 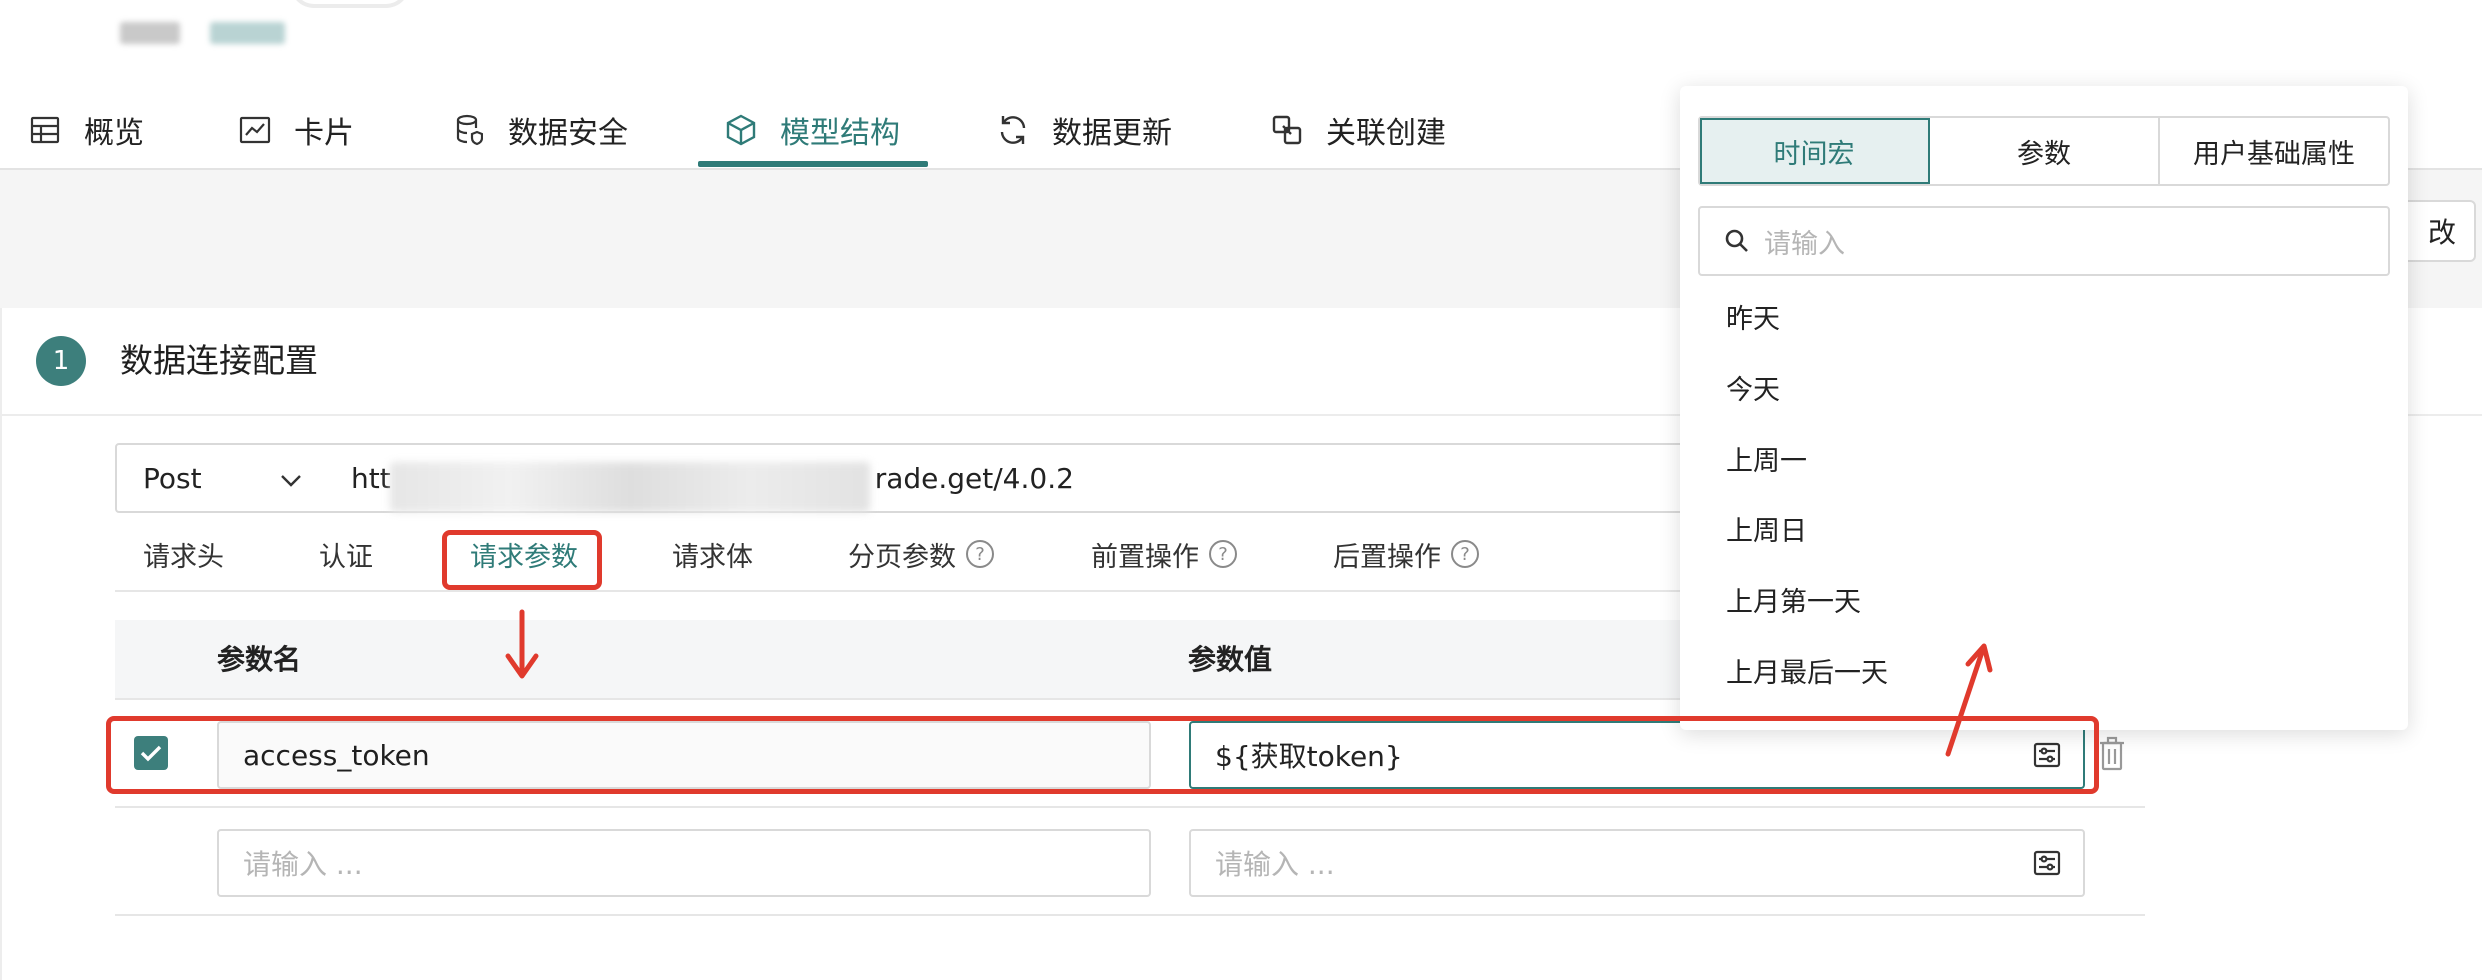 What do you see at coordinates (255, 130) in the screenshot?
I see `chart-icon` at bounding box center [255, 130].